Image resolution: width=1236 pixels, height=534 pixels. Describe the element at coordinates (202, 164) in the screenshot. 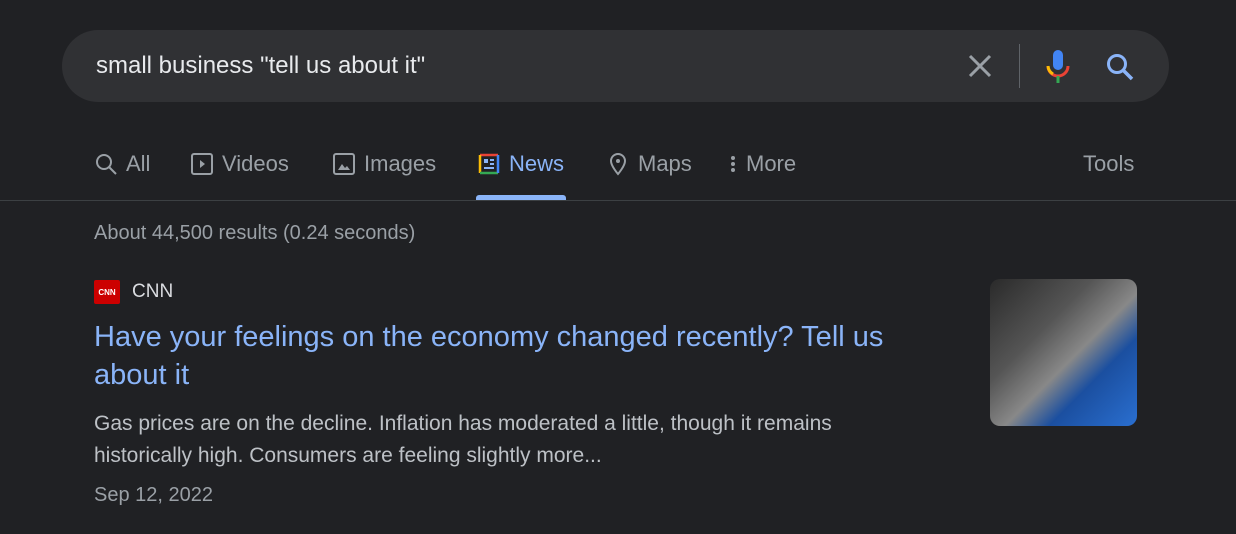

I see `play-icon` at that location.